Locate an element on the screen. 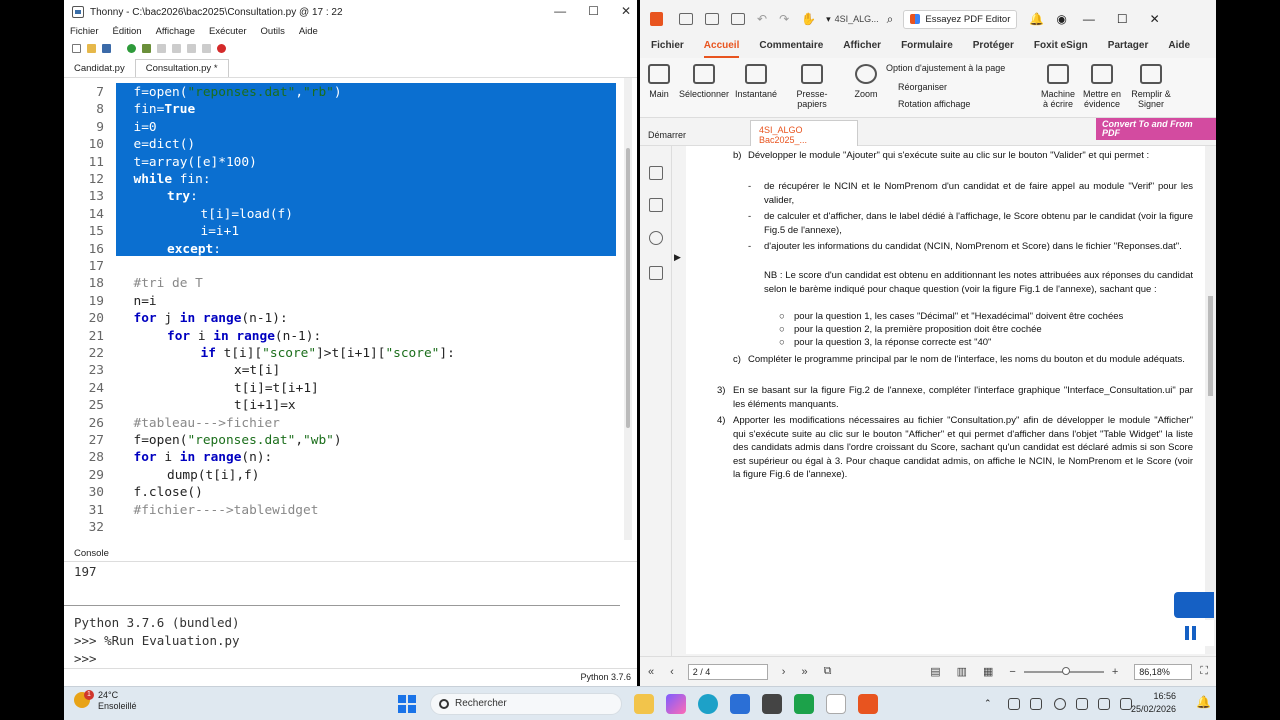  facing-view-icon: ▦ is located at coordinates (988, 671).